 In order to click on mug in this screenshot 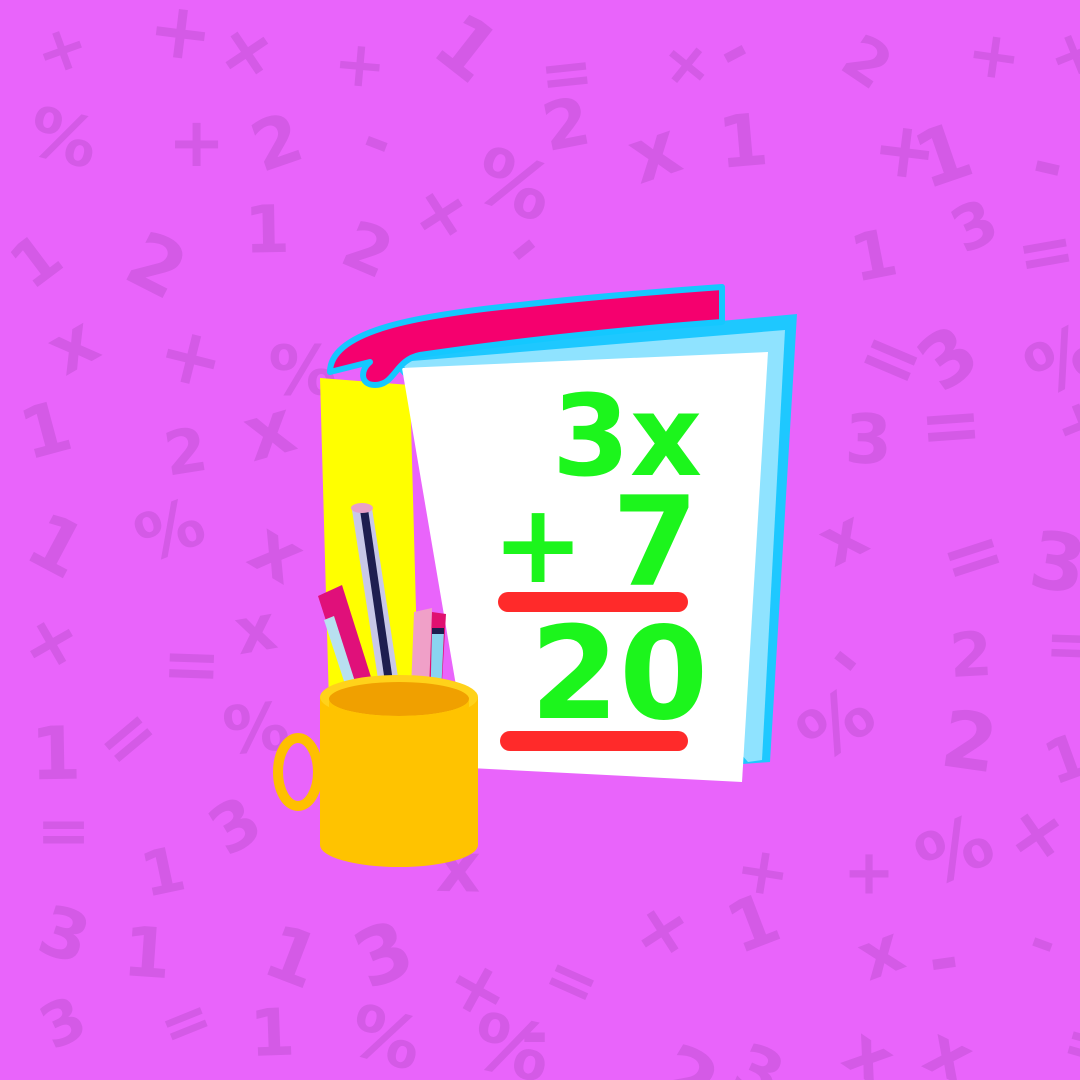, I will do `click(375, 771)`.